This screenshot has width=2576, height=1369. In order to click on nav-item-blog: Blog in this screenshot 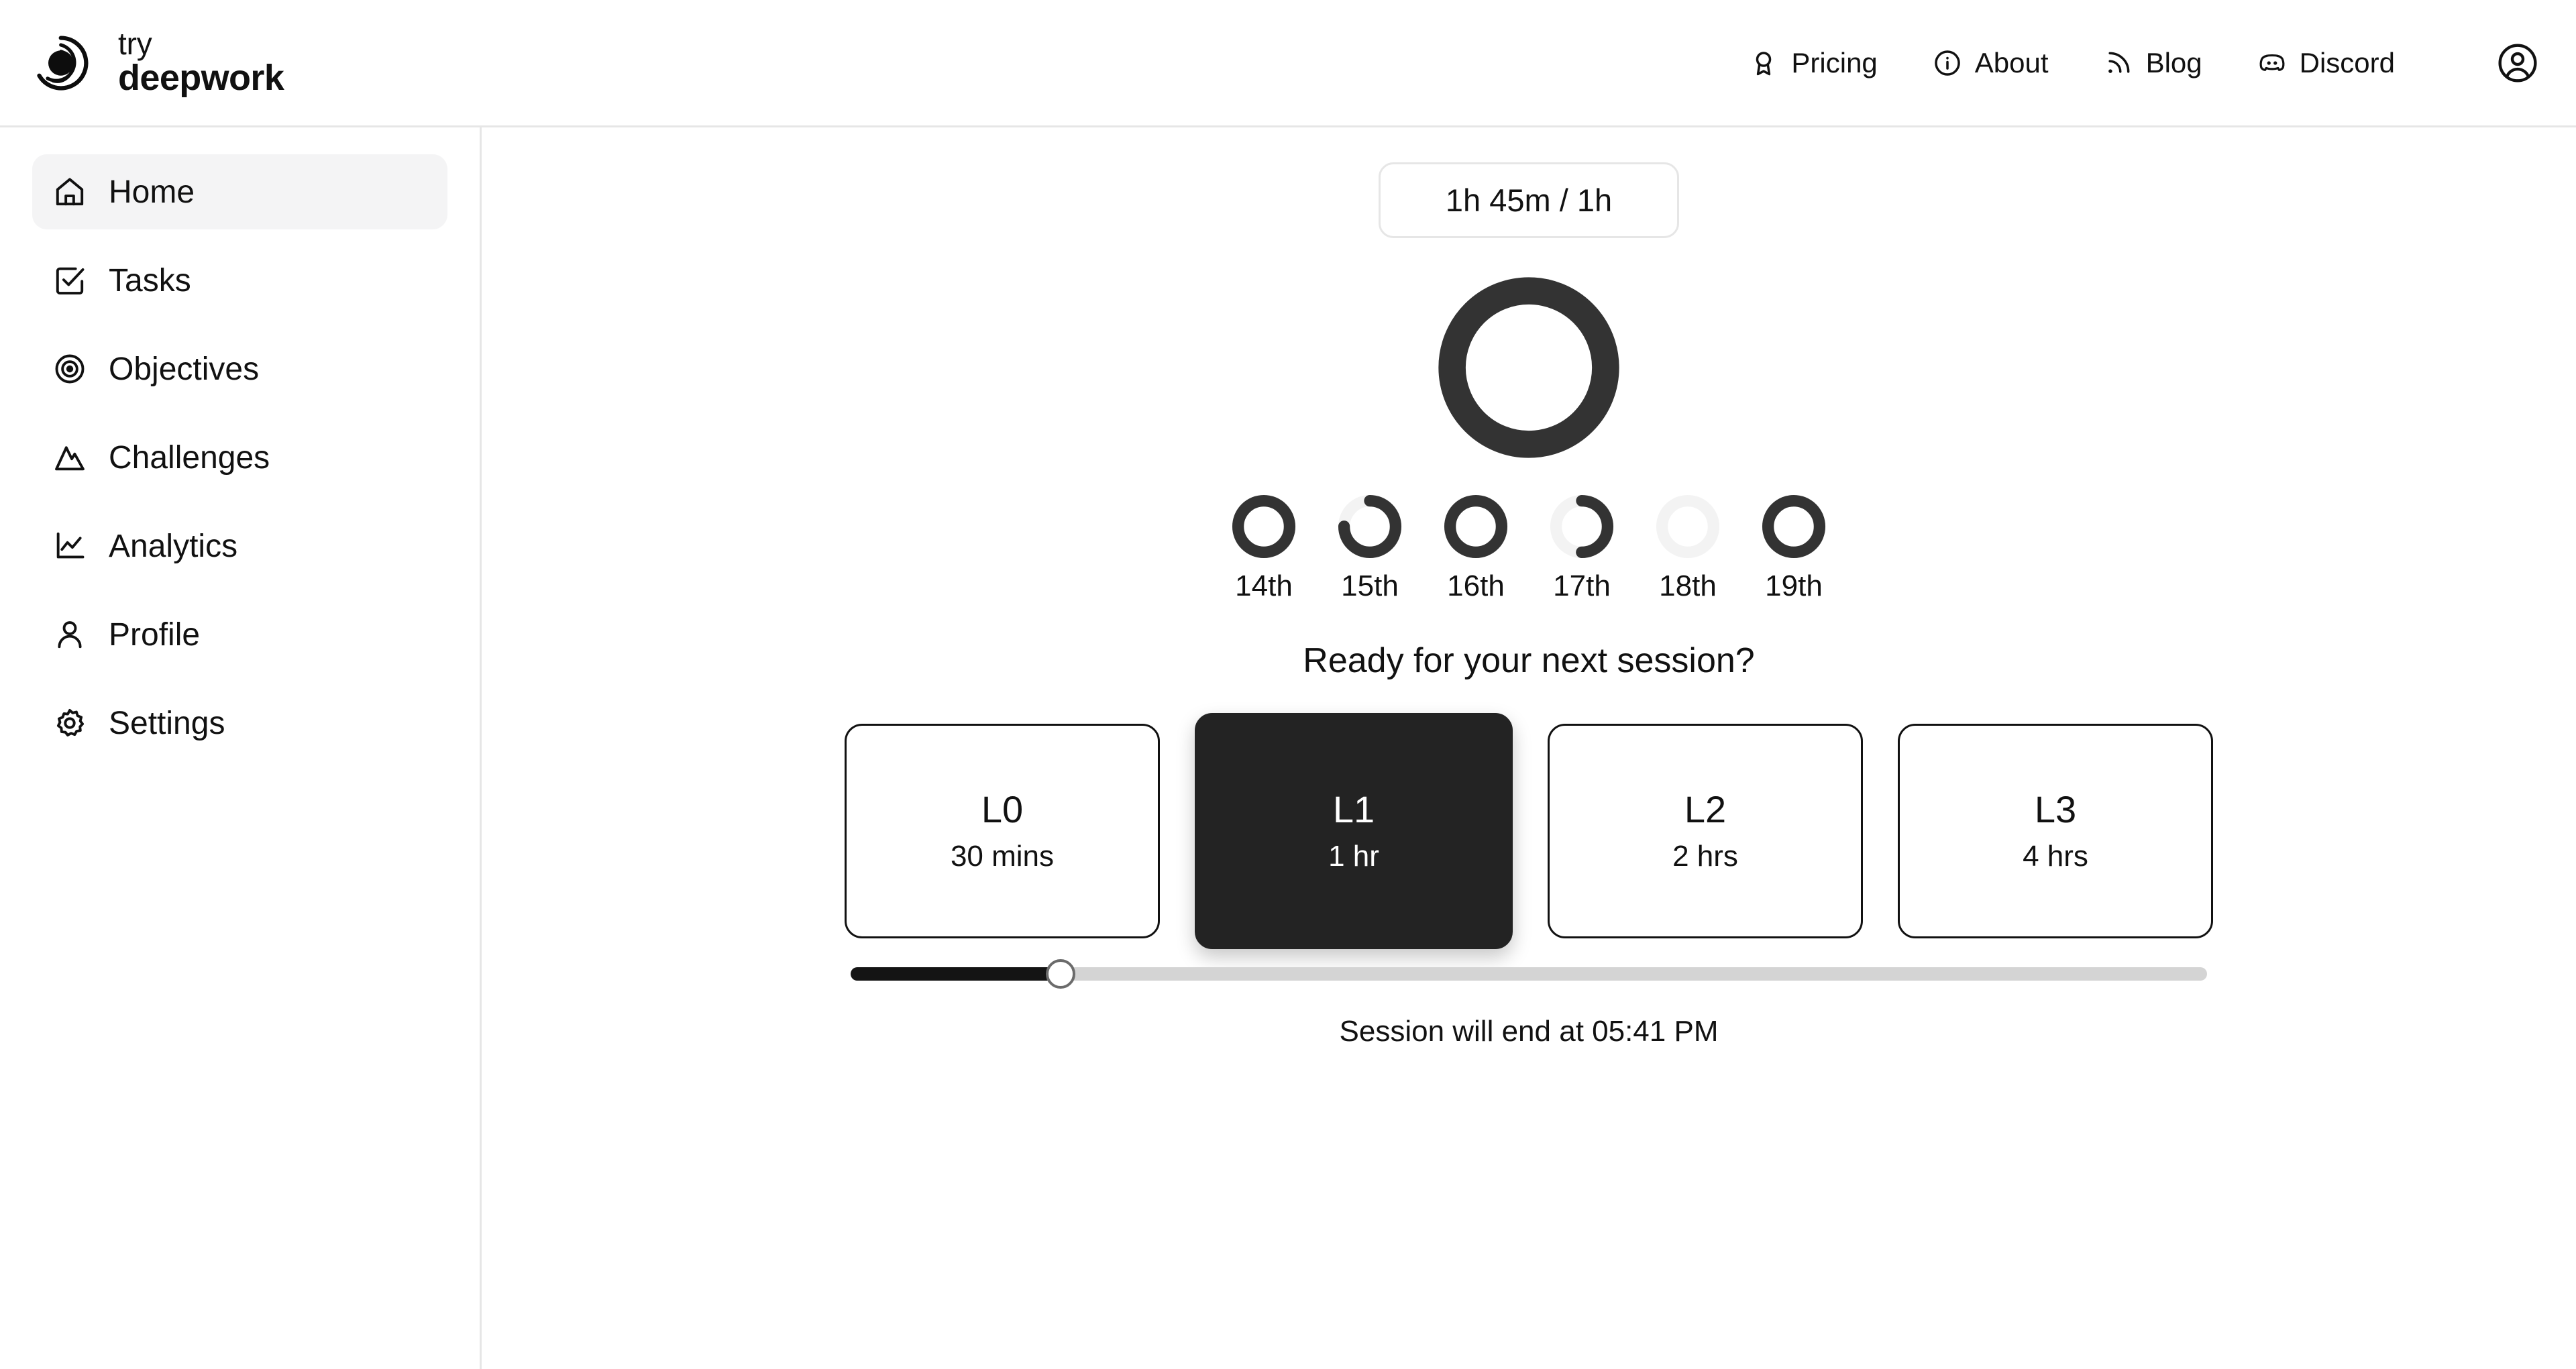, I will do `click(2153, 63)`.